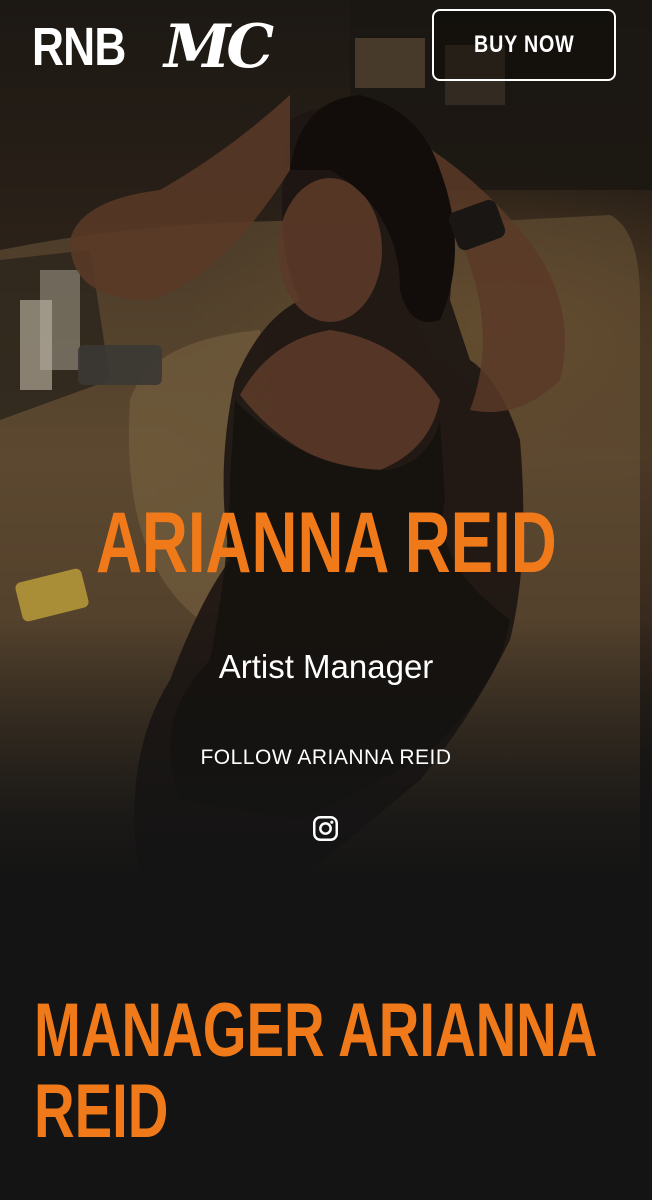 The image size is (652, 1200). Describe the element at coordinates (316, 1030) in the screenshot. I see `section-heading-line1: MANAGER ARIANNA` at that location.